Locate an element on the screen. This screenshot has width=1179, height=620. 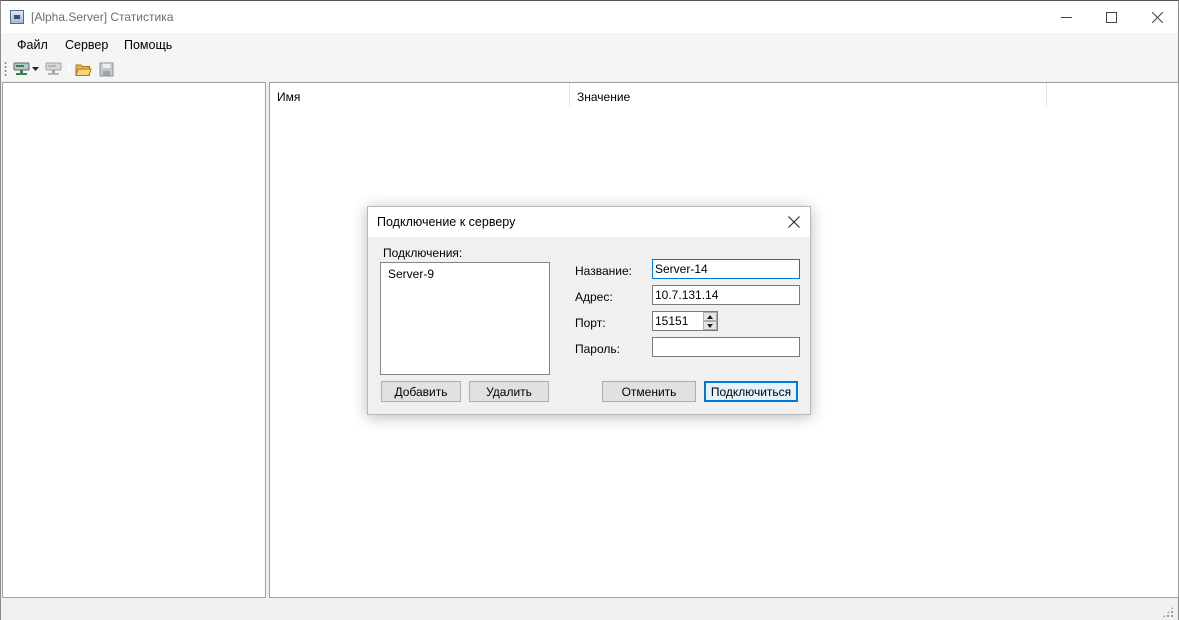
maximize-icon is located at coordinates (1111, 17).